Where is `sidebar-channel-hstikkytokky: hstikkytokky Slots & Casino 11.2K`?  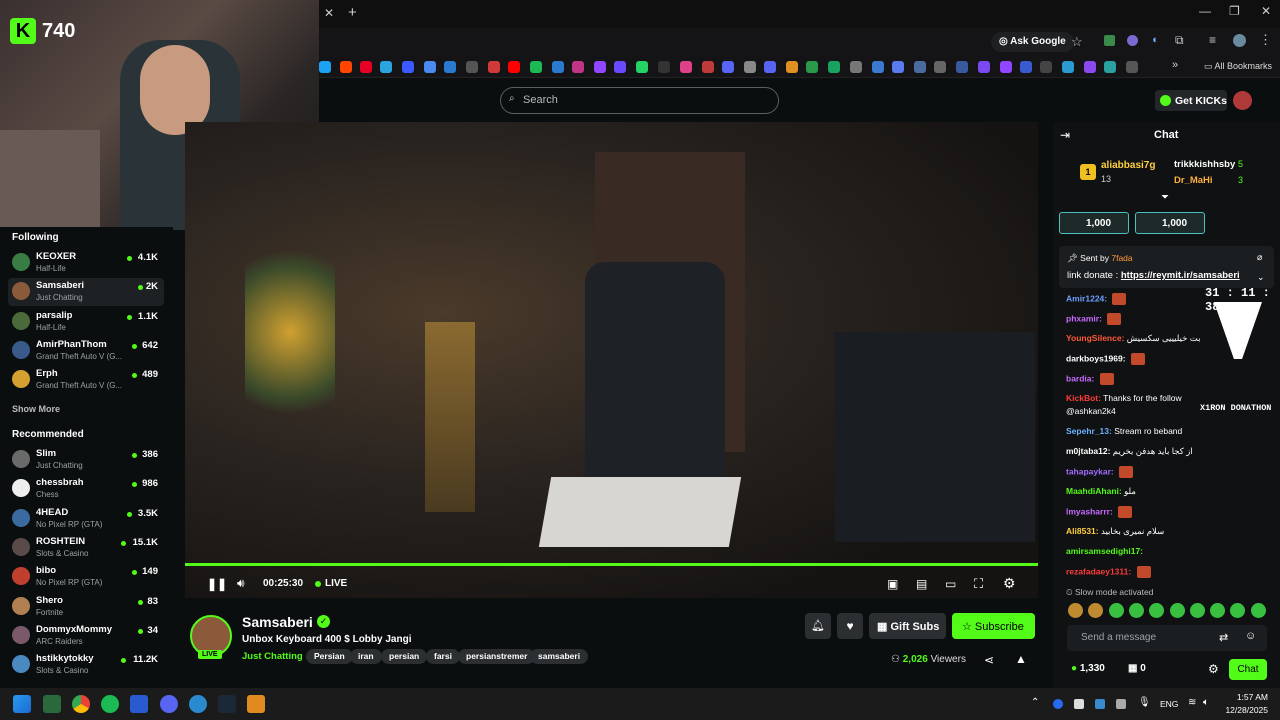
sidebar-channel-hstikkytokky: hstikkytokky Slots & Casino 11.2K is located at coordinates (86, 665).